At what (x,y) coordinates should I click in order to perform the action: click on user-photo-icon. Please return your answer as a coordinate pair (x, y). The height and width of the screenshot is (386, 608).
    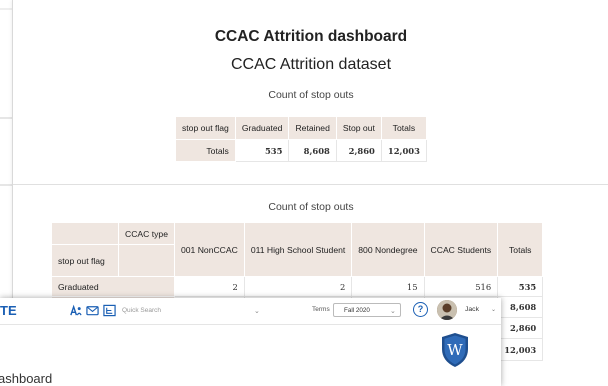
    Looking at the image, I should click on (447, 310).